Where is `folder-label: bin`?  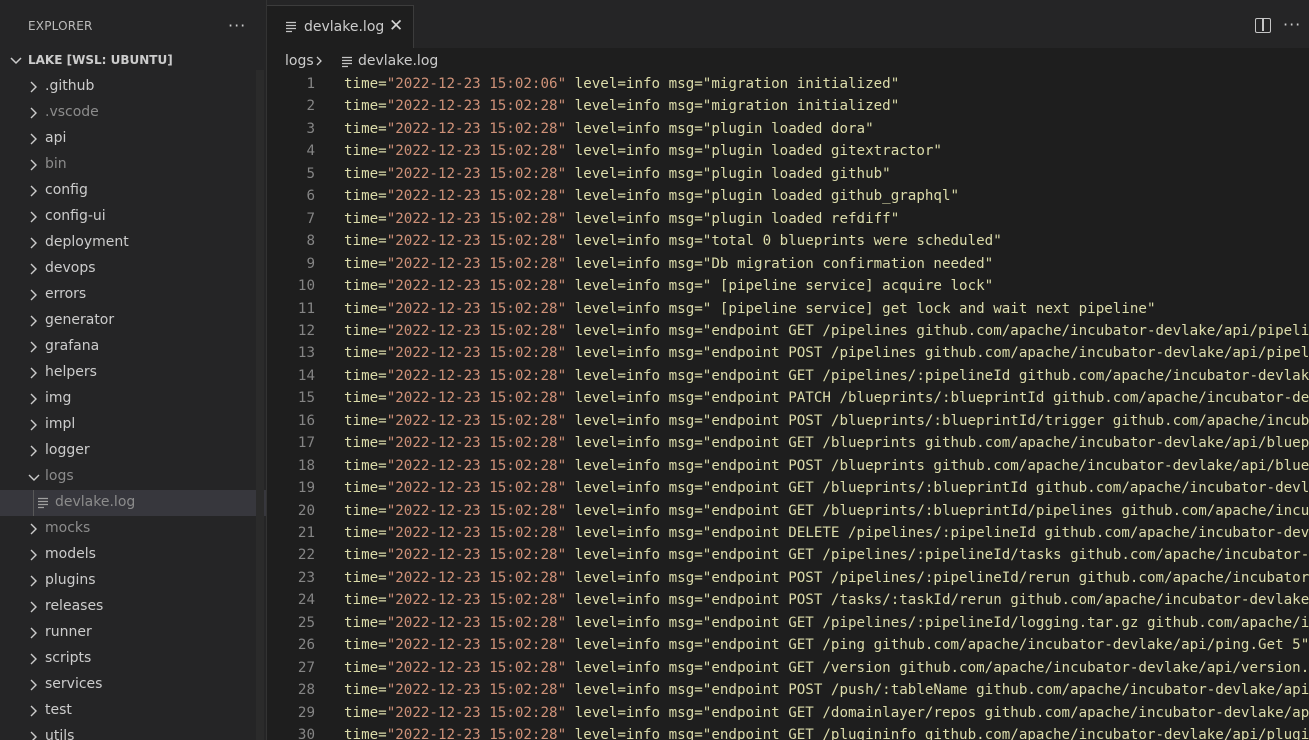 folder-label: bin is located at coordinates (56, 164).